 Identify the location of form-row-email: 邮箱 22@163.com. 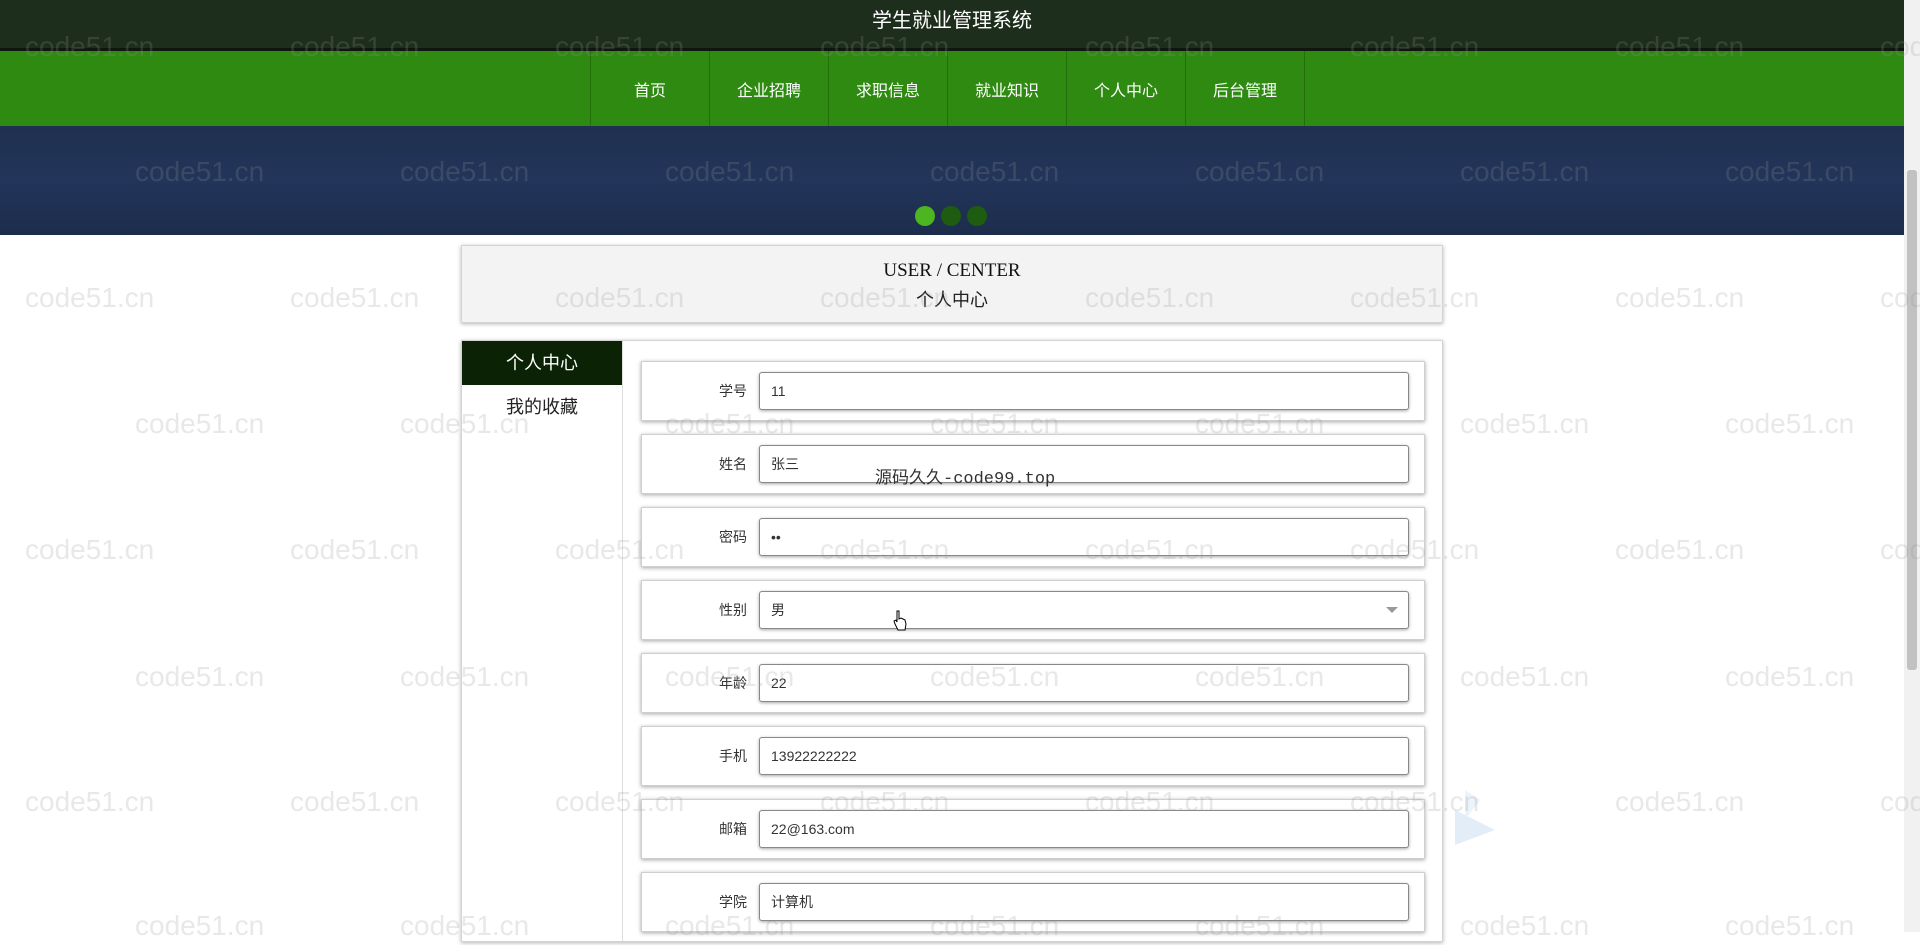
(1033, 829).